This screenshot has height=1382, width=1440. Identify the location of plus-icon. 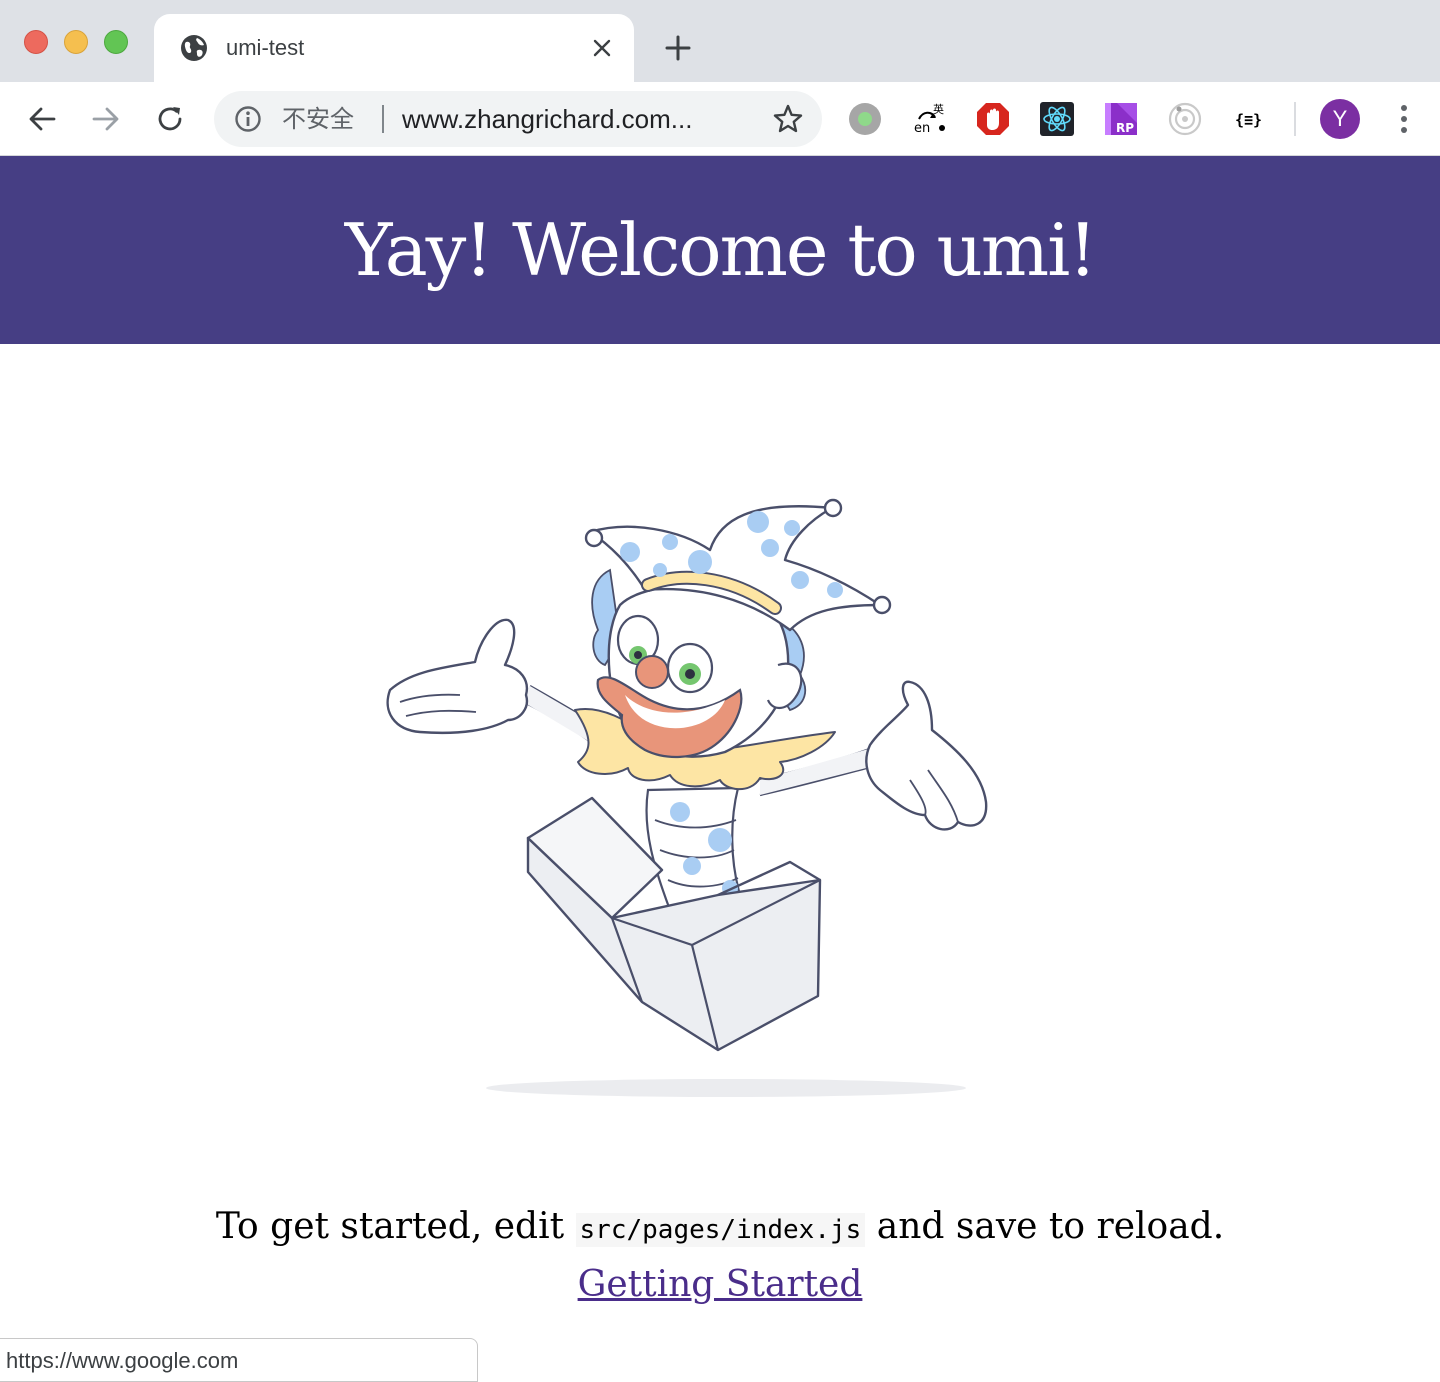
(678, 48).